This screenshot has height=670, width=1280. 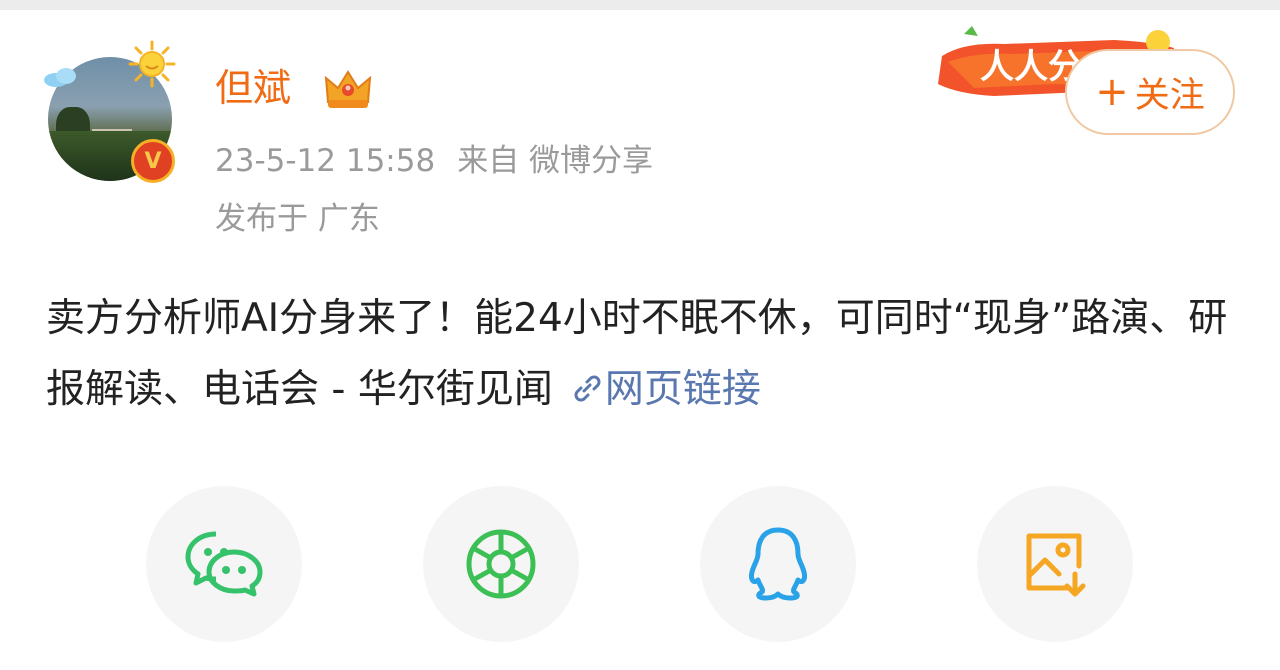 I want to click on share-save-image-button, so click(x=1055, y=564).